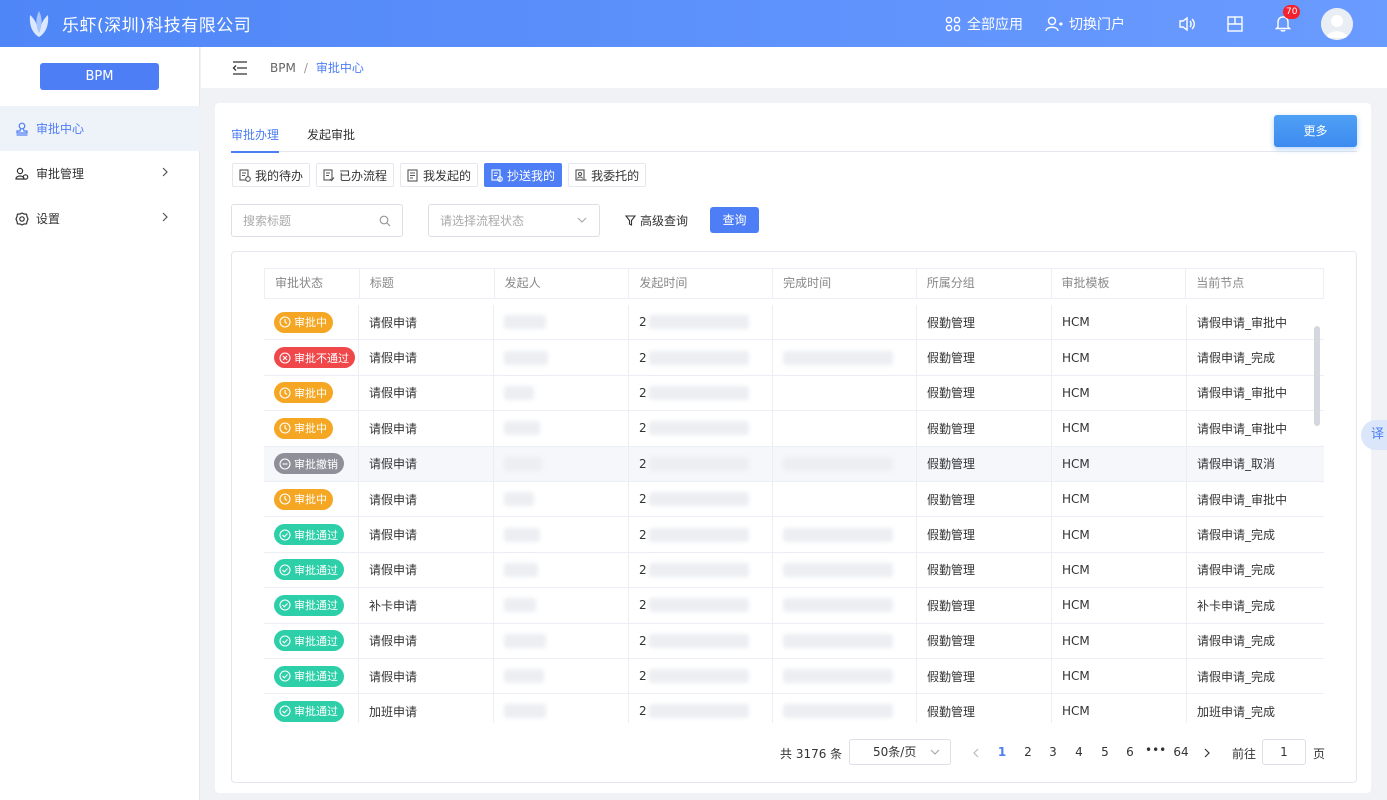 The width and height of the screenshot is (1387, 800). Describe the element at coordinates (984, 283) in the screenshot. I see `column-header: 所属分组` at that location.